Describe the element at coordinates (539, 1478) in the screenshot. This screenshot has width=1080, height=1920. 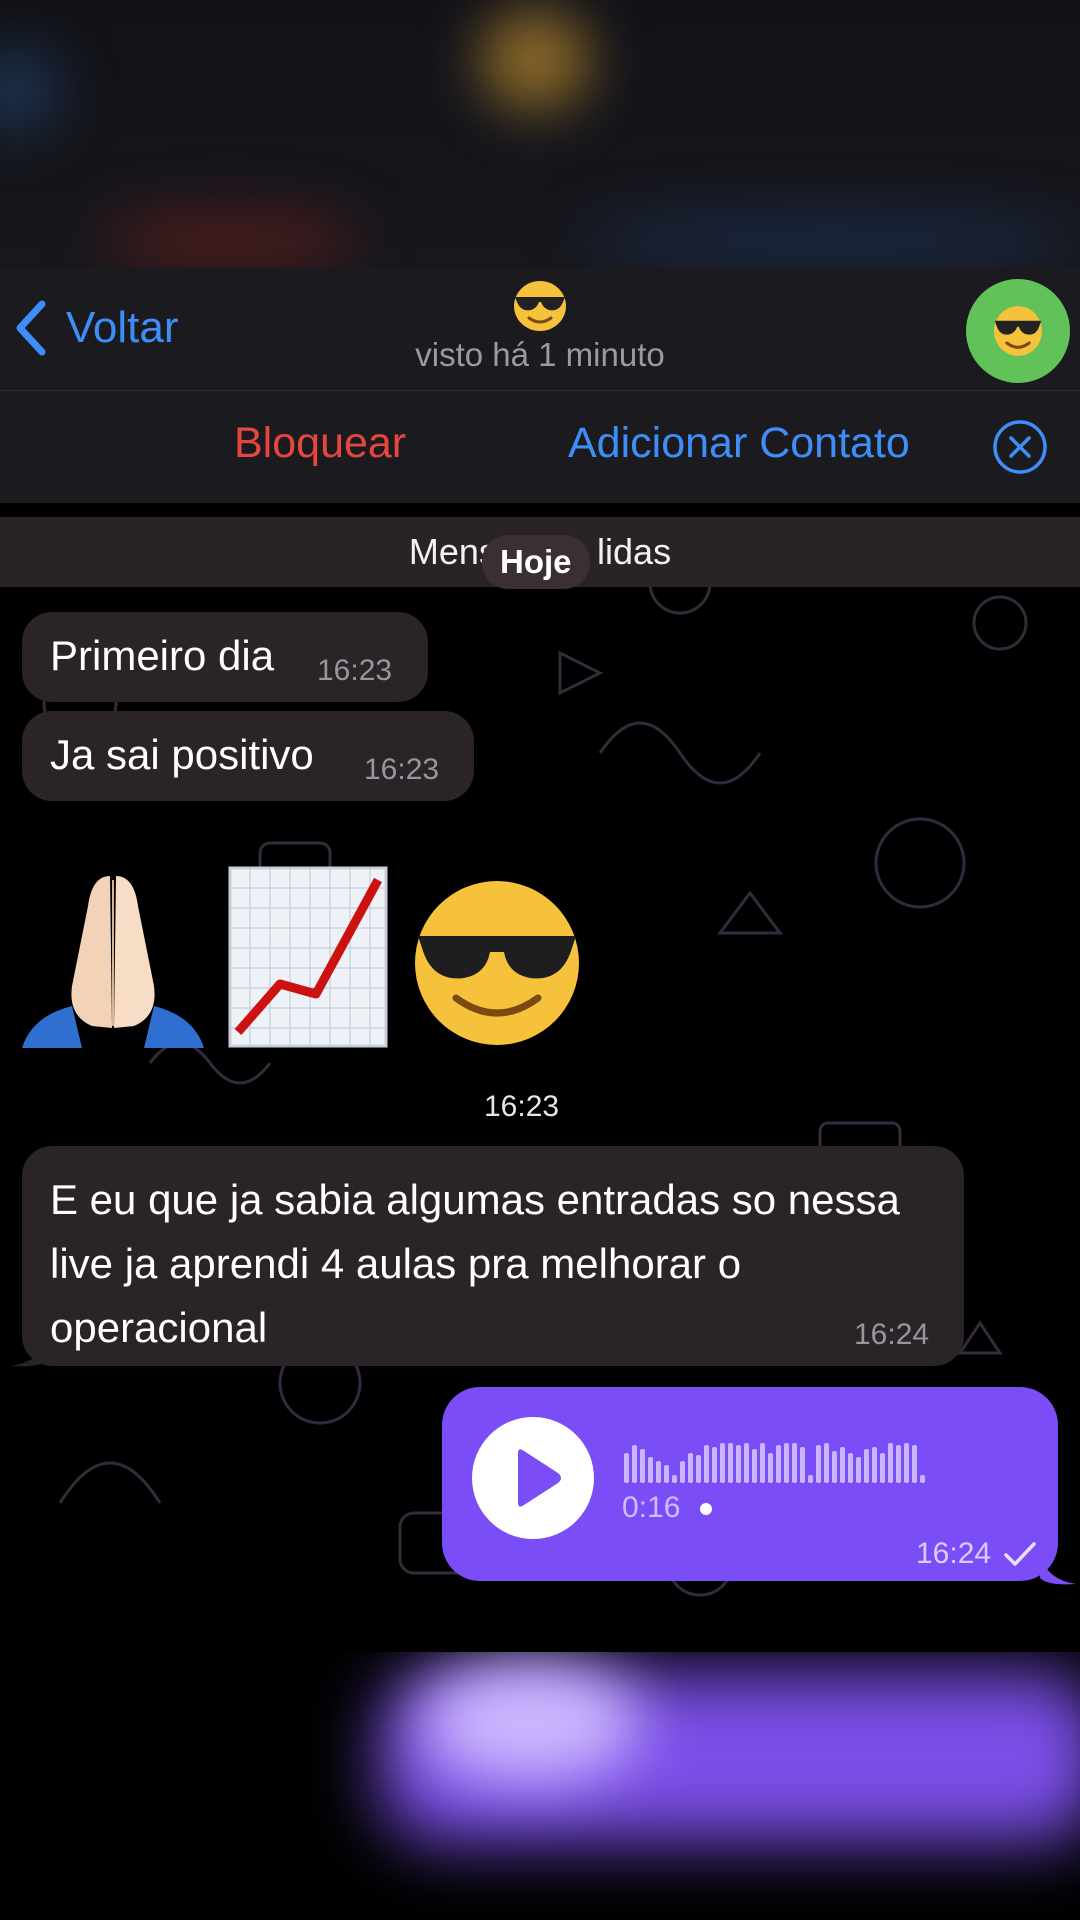
I see `play-icon` at that location.